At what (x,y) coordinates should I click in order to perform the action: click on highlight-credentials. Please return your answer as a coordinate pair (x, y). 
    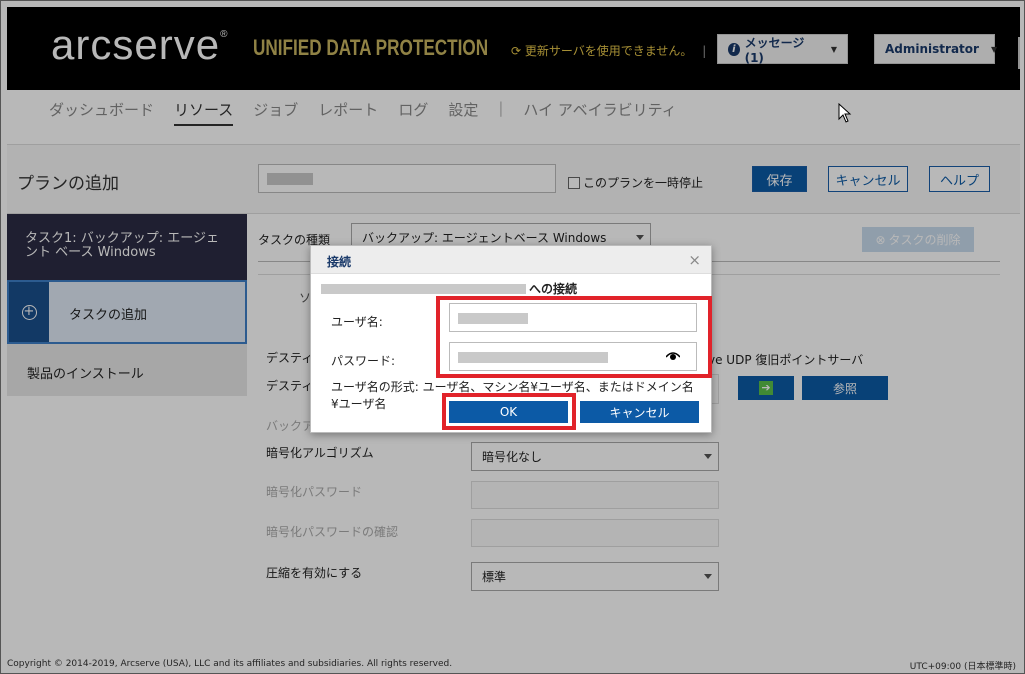
    Looking at the image, I should click on (574, 337).